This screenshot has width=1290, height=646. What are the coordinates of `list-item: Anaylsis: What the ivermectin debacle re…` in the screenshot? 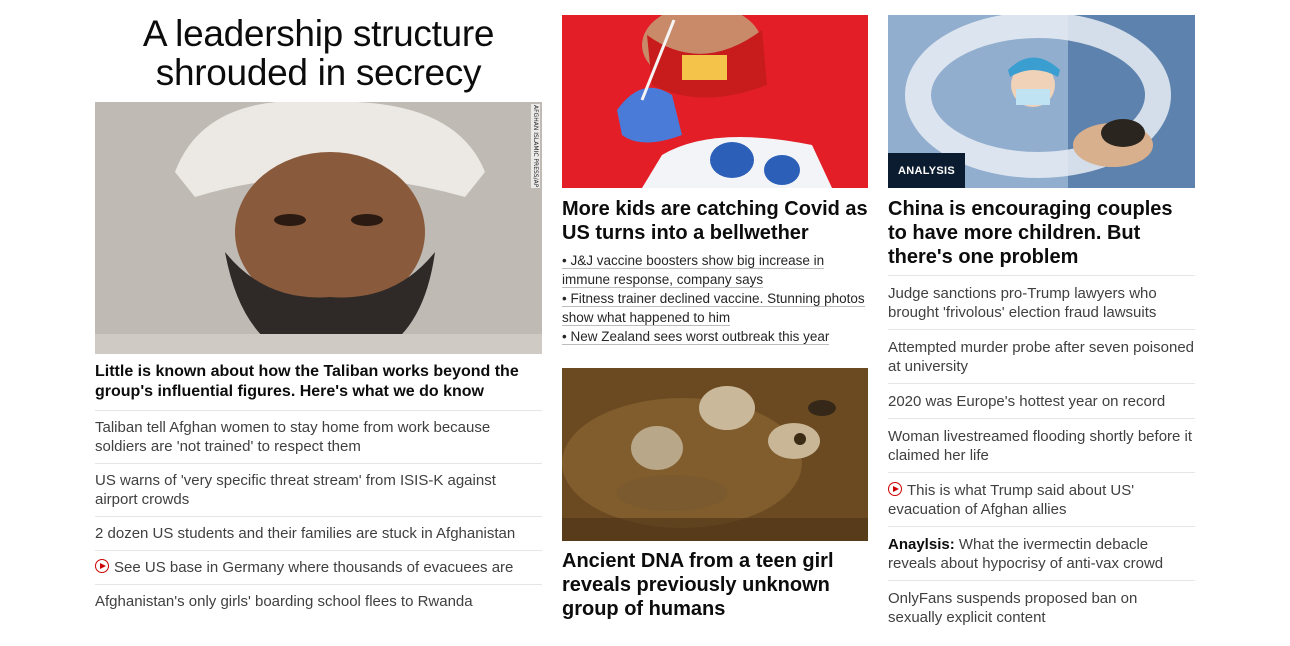 It's located at (1041, 554).